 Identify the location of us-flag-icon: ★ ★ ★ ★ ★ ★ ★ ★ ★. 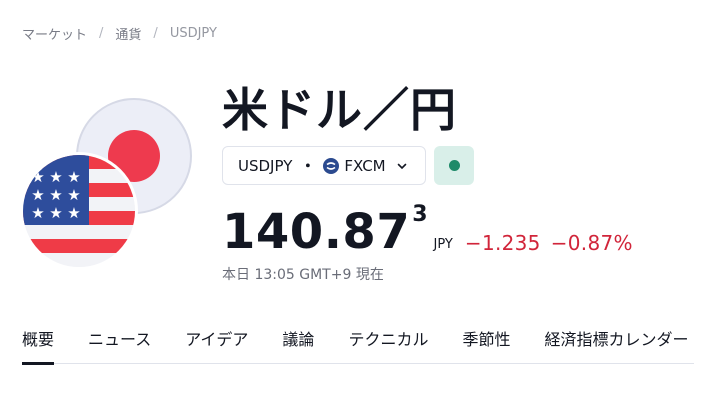
(79, 211).